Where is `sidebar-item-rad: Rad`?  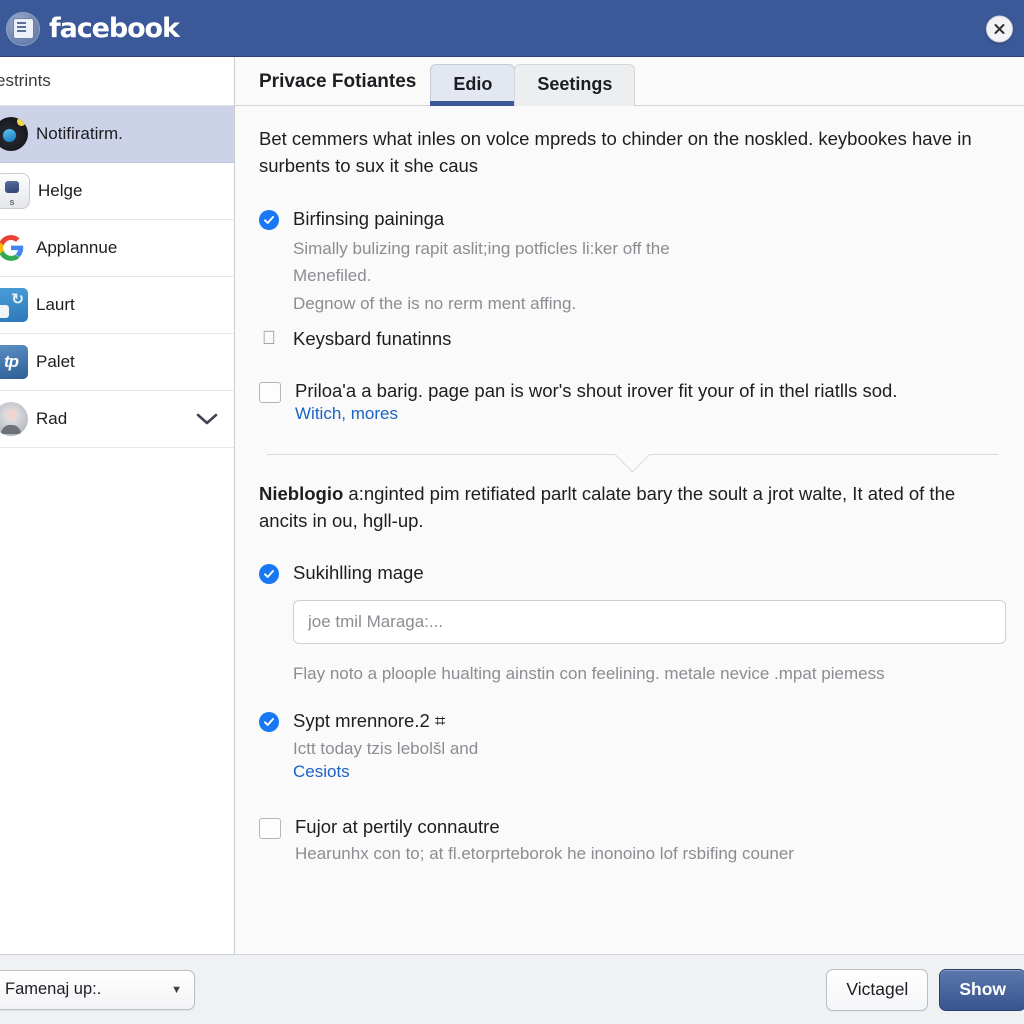 sidebar-item-rad: Rad is located at coordinates (117, 419).